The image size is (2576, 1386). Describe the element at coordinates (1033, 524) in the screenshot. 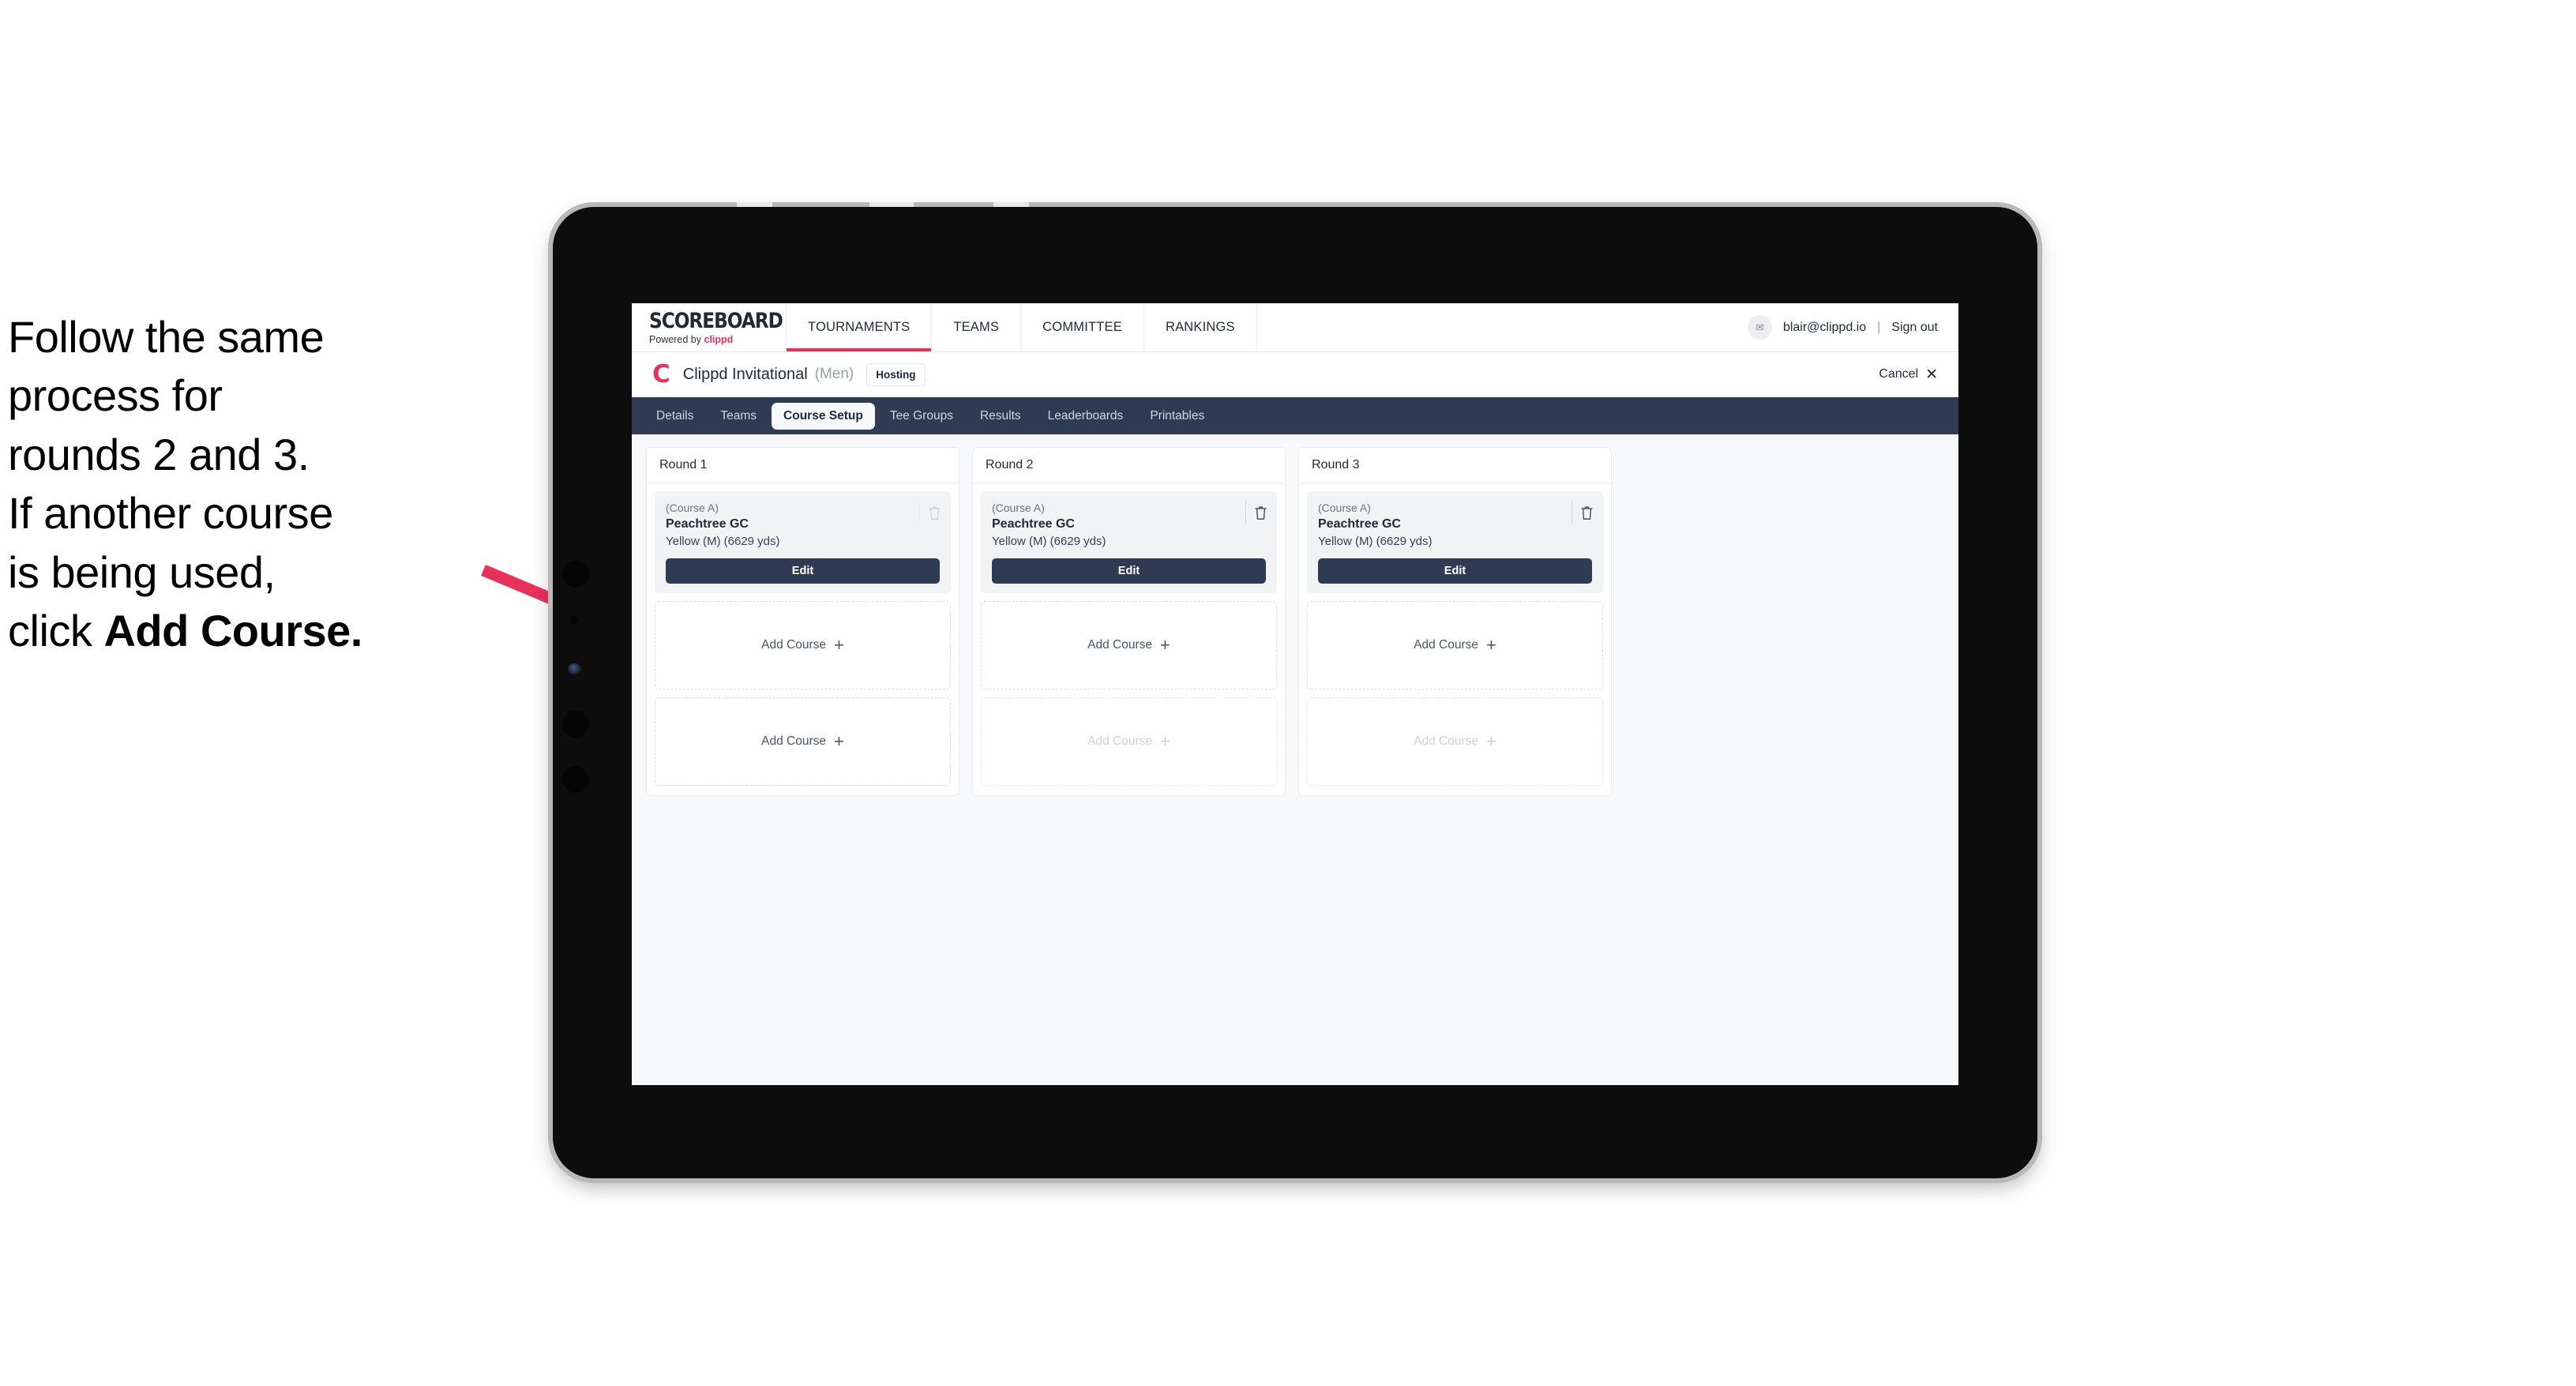

I see `course-name-r2: Peachtree GC` at that location.